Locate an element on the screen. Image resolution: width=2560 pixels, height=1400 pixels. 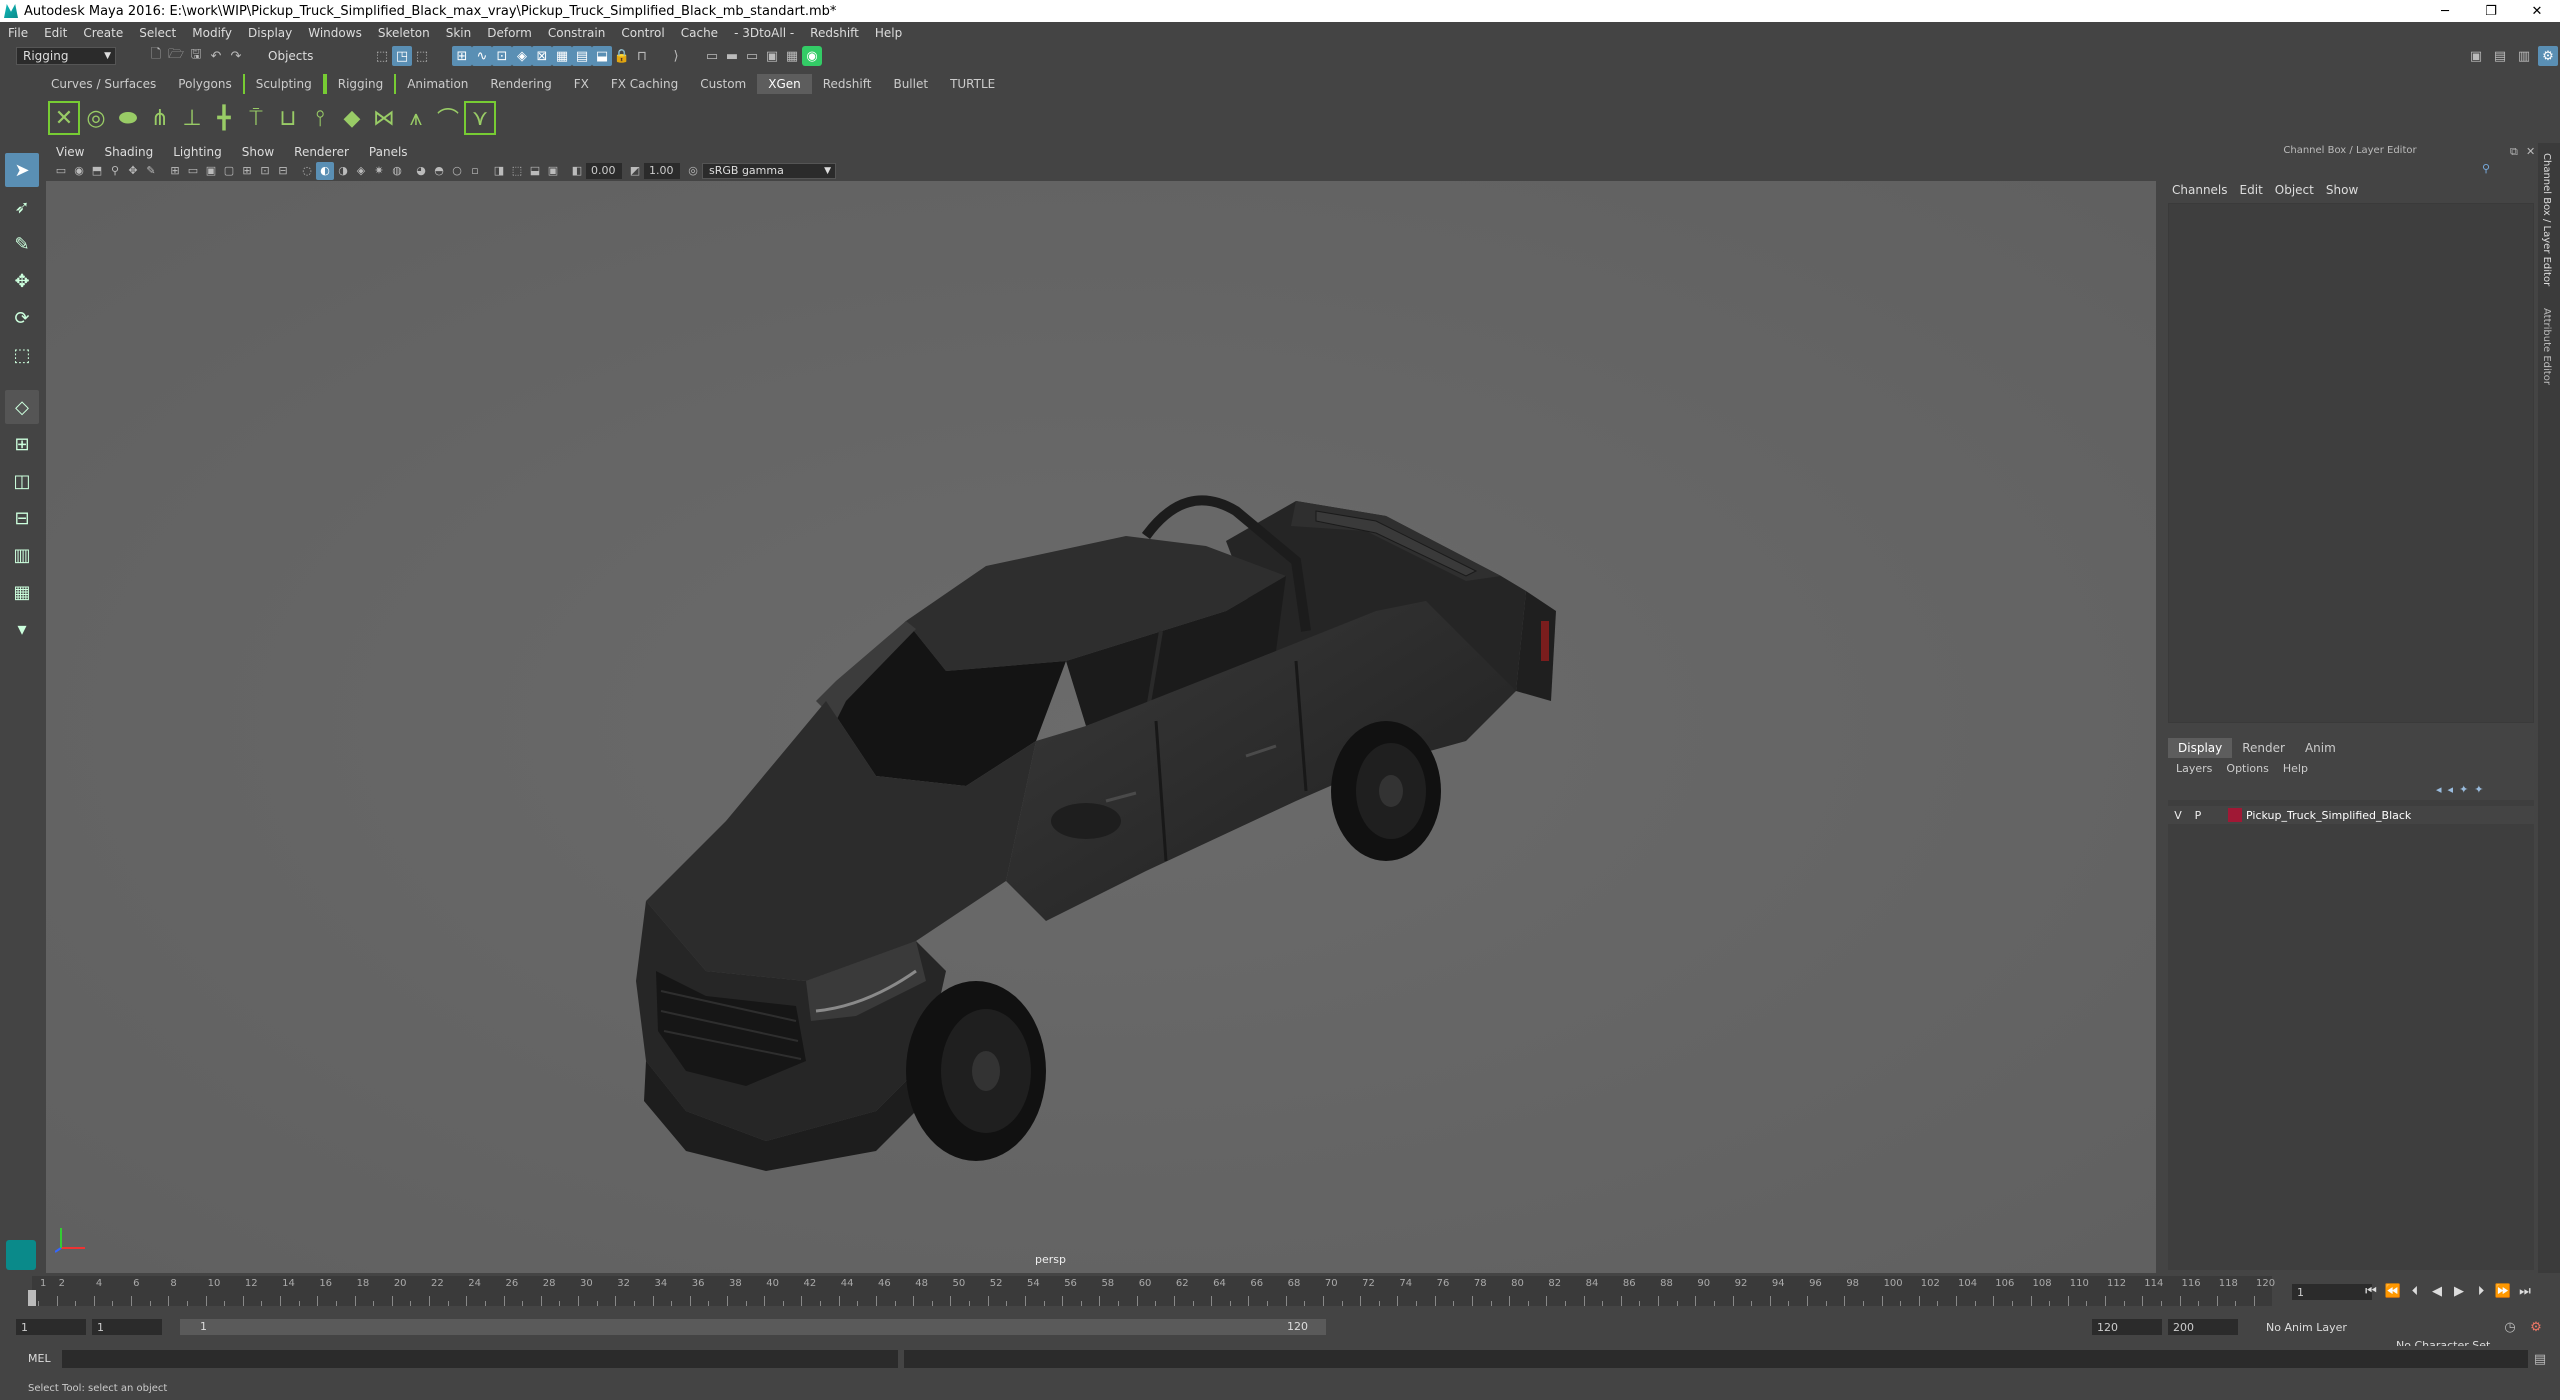
snap-mask-icon: ▦ is located at coordinates (562, 56).